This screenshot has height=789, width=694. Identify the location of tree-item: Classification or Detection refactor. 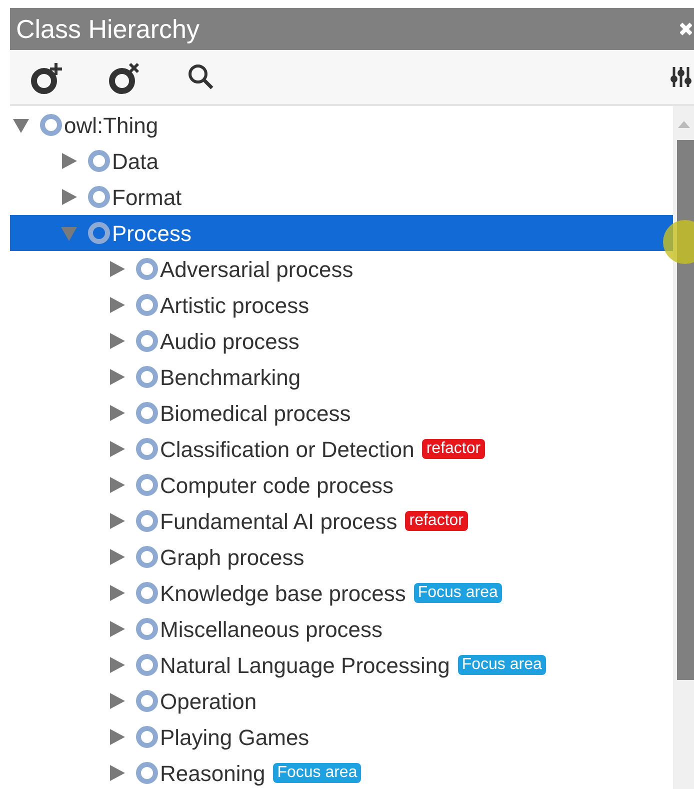
(341, 449).